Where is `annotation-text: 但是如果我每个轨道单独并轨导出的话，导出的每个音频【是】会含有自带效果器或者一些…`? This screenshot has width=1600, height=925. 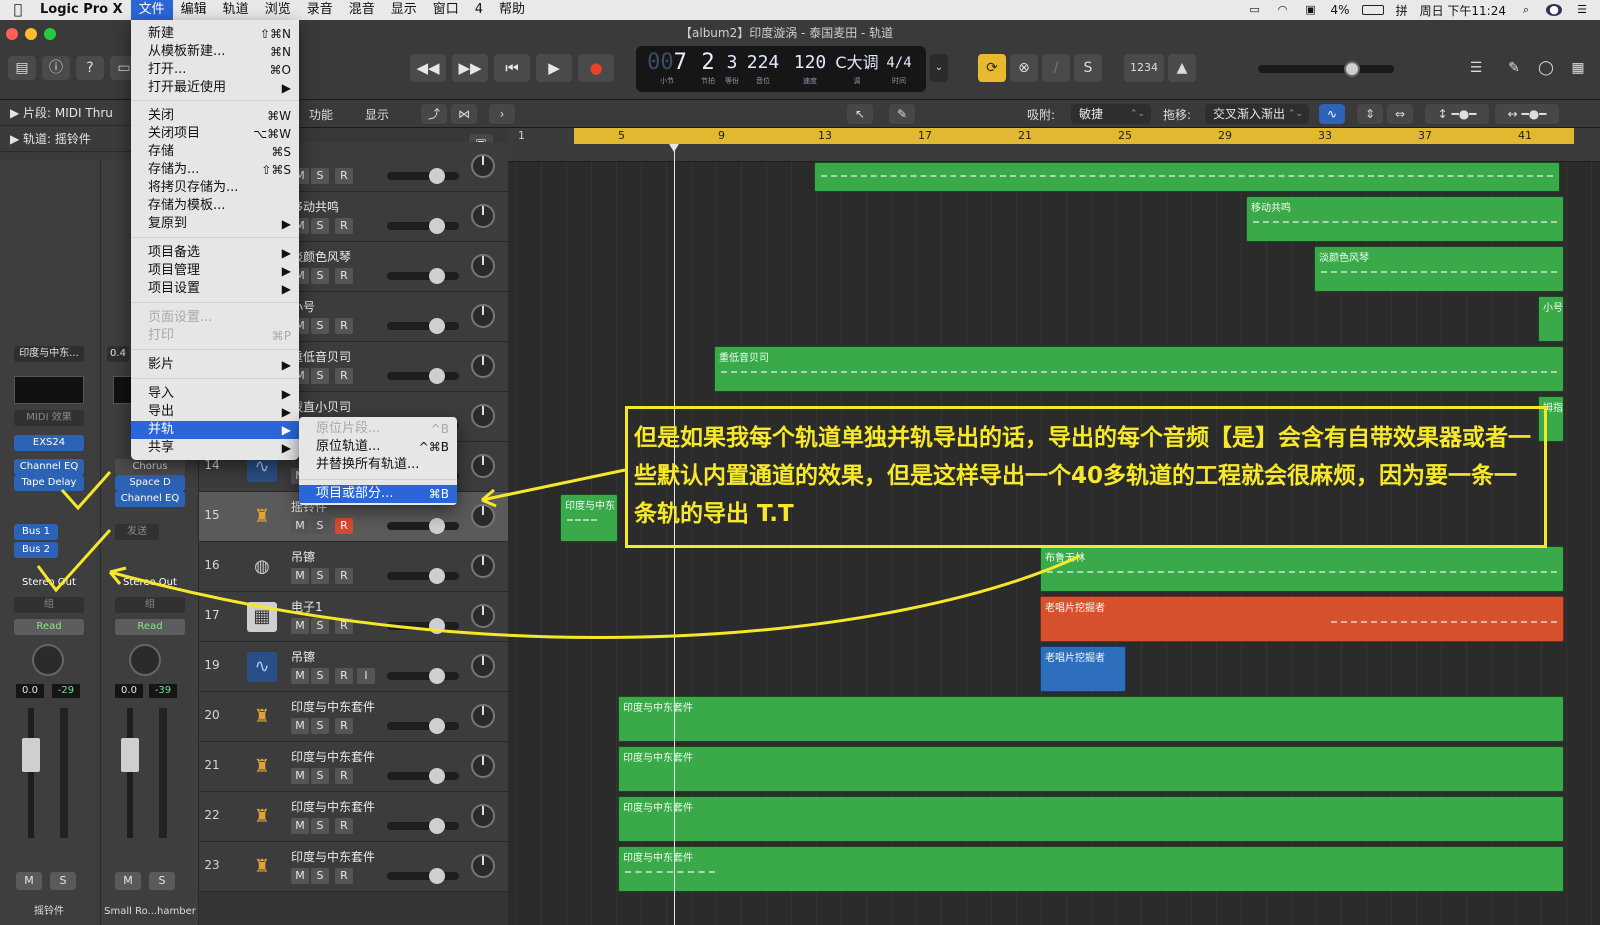
annotation-text: 但是如果我每个轨道单独并轨导出的话，导出的每个音频【是】会含有自带效果器或者一些… is located at coordinates (1082, 476).